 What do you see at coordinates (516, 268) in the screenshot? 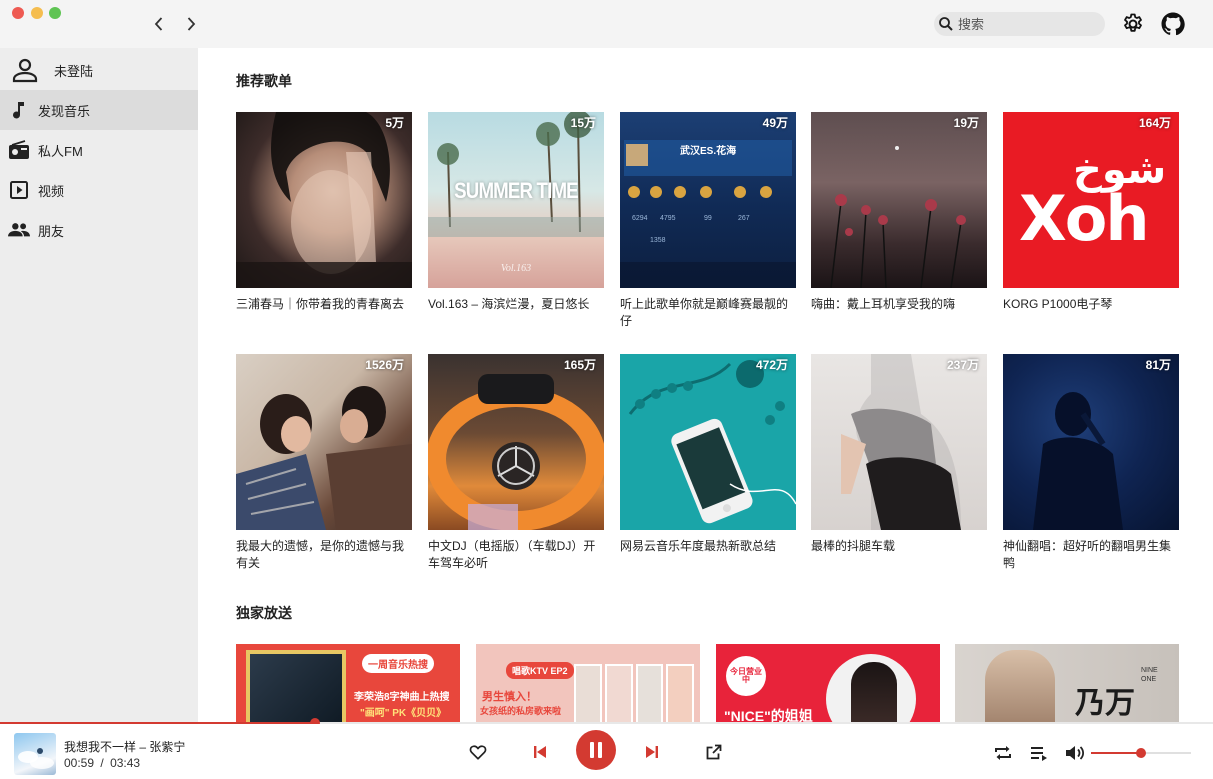
I see `cover-subtitle: Vol.163` at bounding box center [516, 268].